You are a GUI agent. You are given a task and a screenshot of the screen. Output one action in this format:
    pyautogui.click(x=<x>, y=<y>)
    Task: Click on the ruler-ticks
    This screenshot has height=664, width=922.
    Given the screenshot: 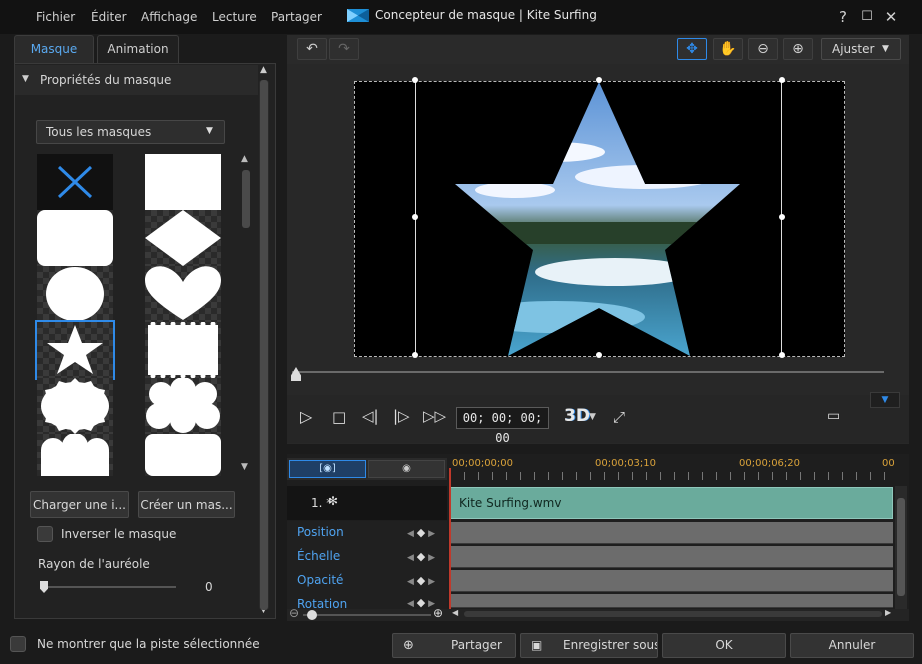 What is the action you would take?
    pyautogui.click(x=671, y=476)
    